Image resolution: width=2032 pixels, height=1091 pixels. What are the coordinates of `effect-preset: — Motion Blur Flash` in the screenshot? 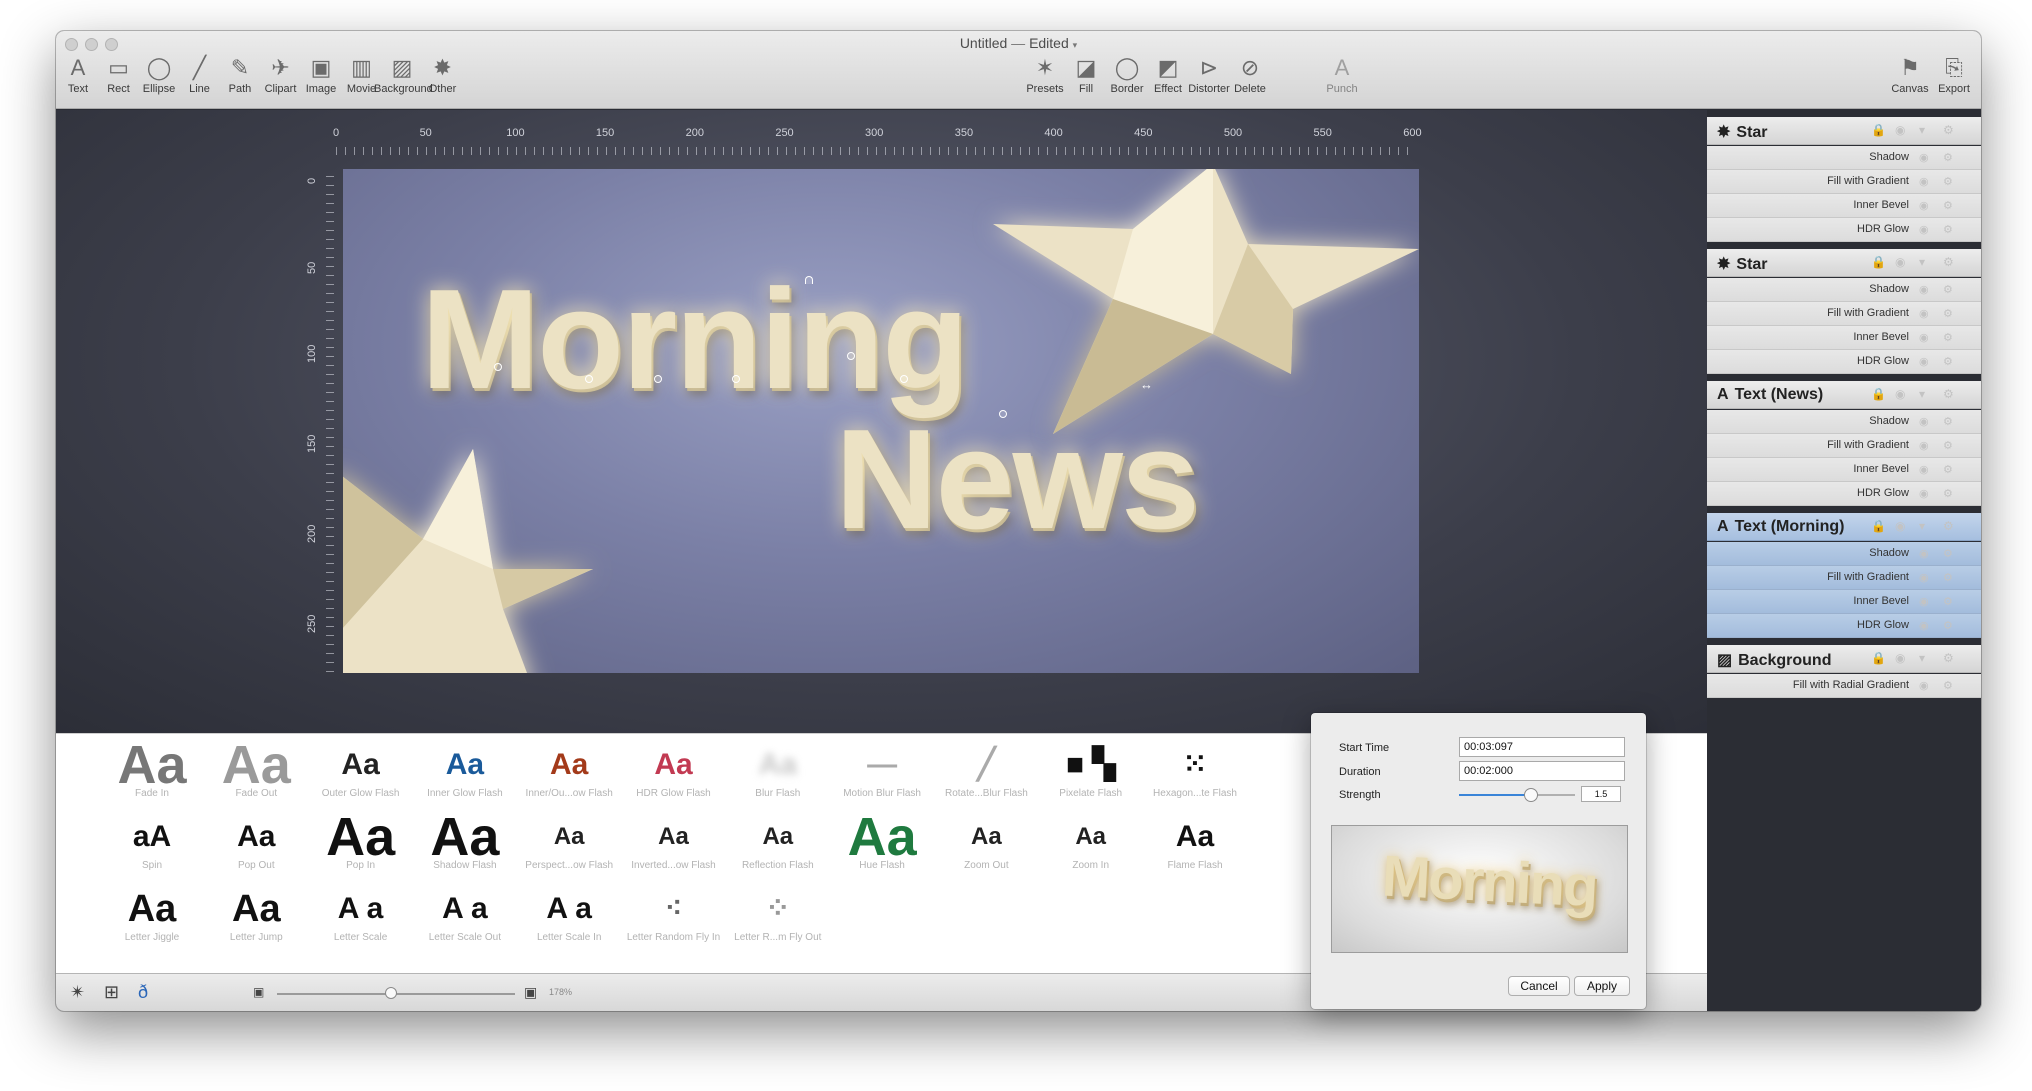 It's located at (882, 774).